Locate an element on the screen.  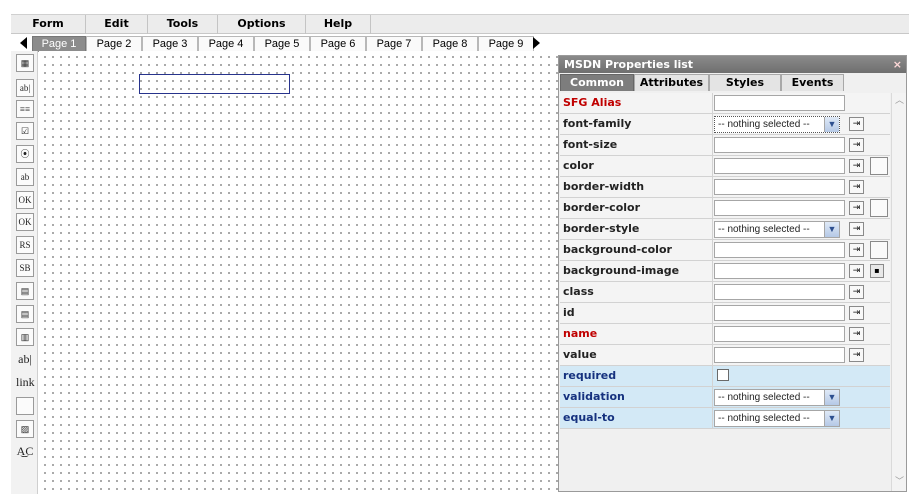
image-tool-icon: ▨ is located at coordinates (25, 429).